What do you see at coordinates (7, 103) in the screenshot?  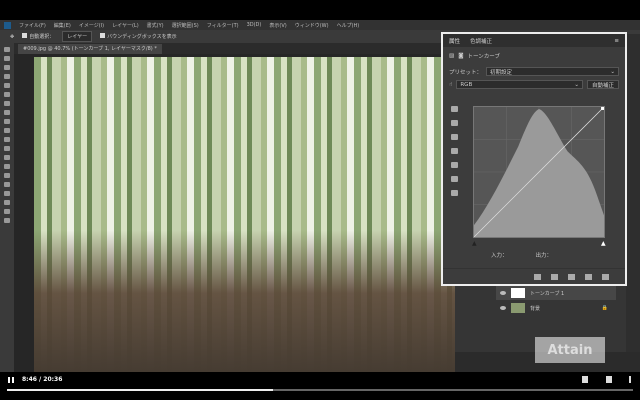 I see `healing-tool-icon` at bounding box center [7, 103].